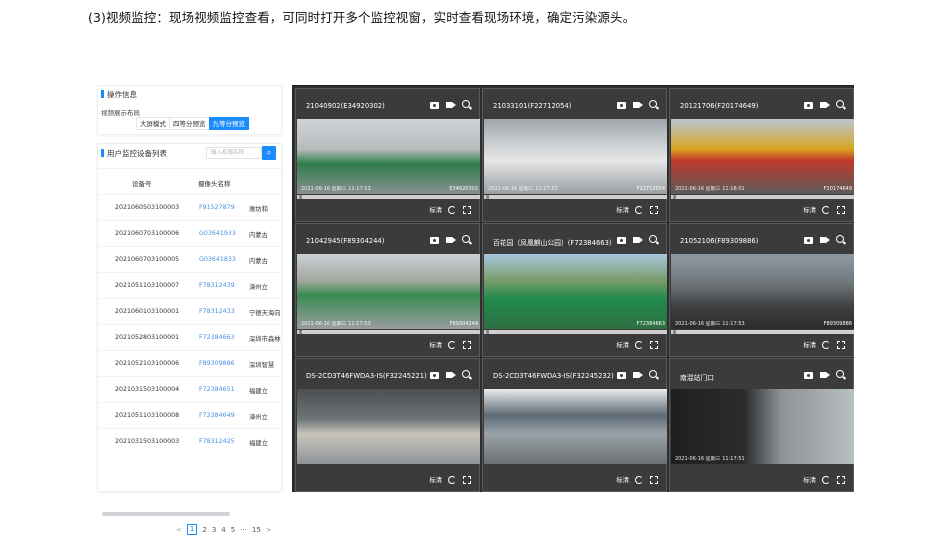 The height and width of the screenshot is (551, 945). I want to click on video-feed: 2021-06-16 星期三 11:17:51, so click(762, 426).